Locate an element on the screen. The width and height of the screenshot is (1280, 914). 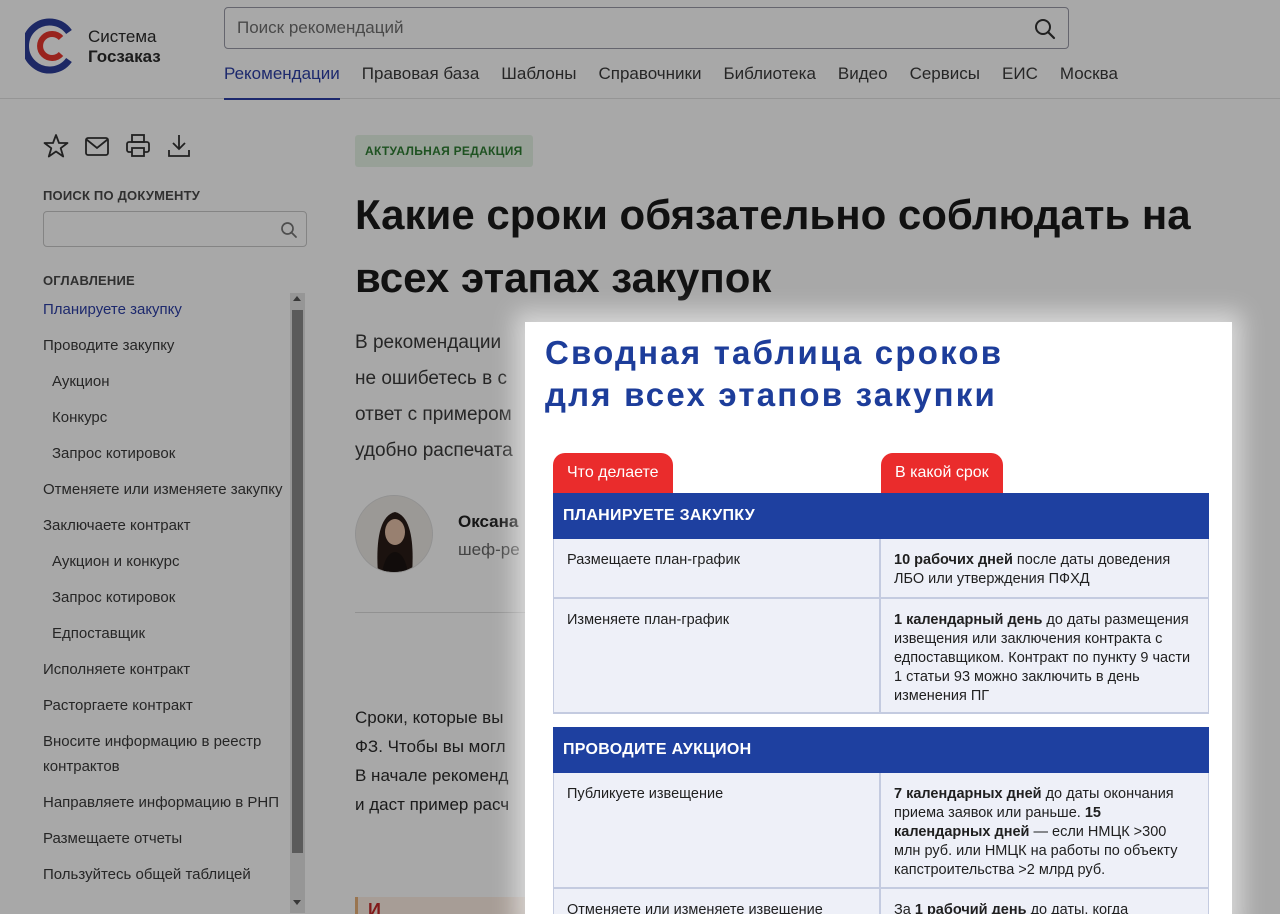
star-icon is located at coordinates (56, 147).